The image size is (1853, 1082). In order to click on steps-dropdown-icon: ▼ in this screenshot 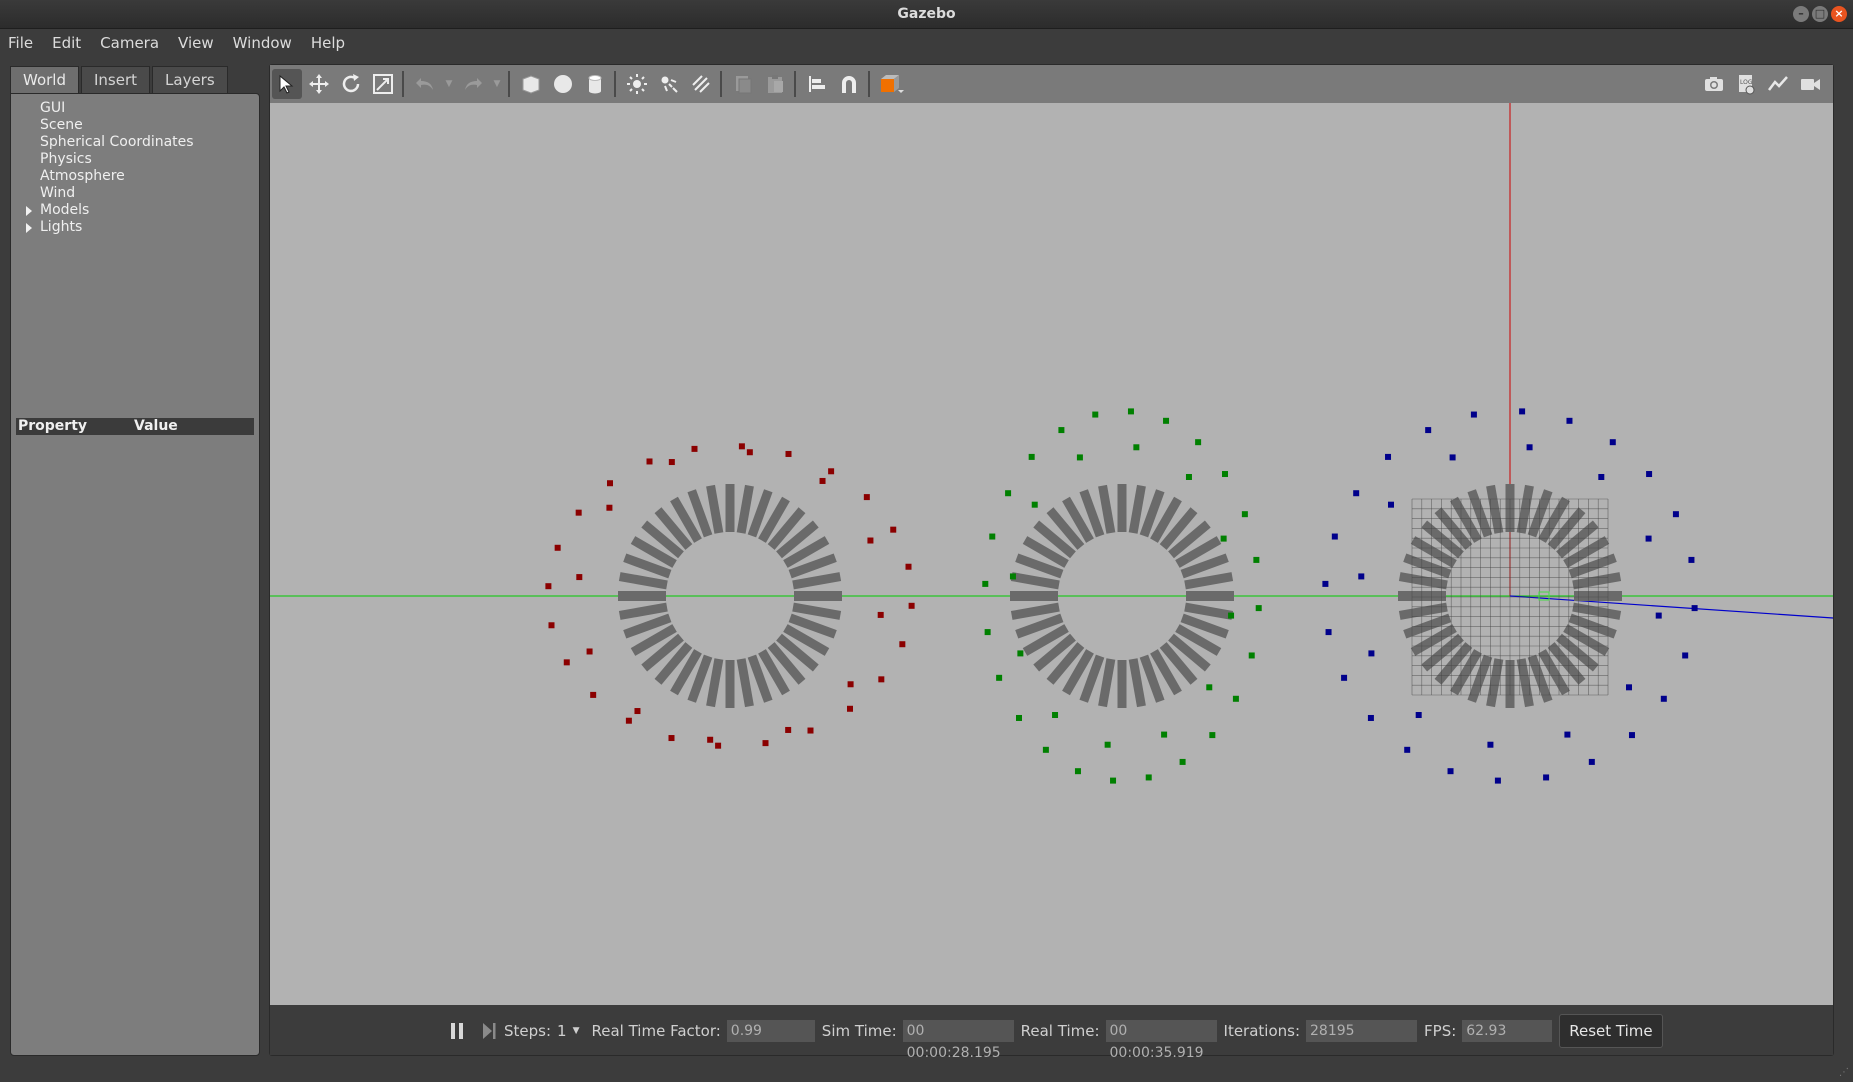, I will do `click(576, 1031)`.